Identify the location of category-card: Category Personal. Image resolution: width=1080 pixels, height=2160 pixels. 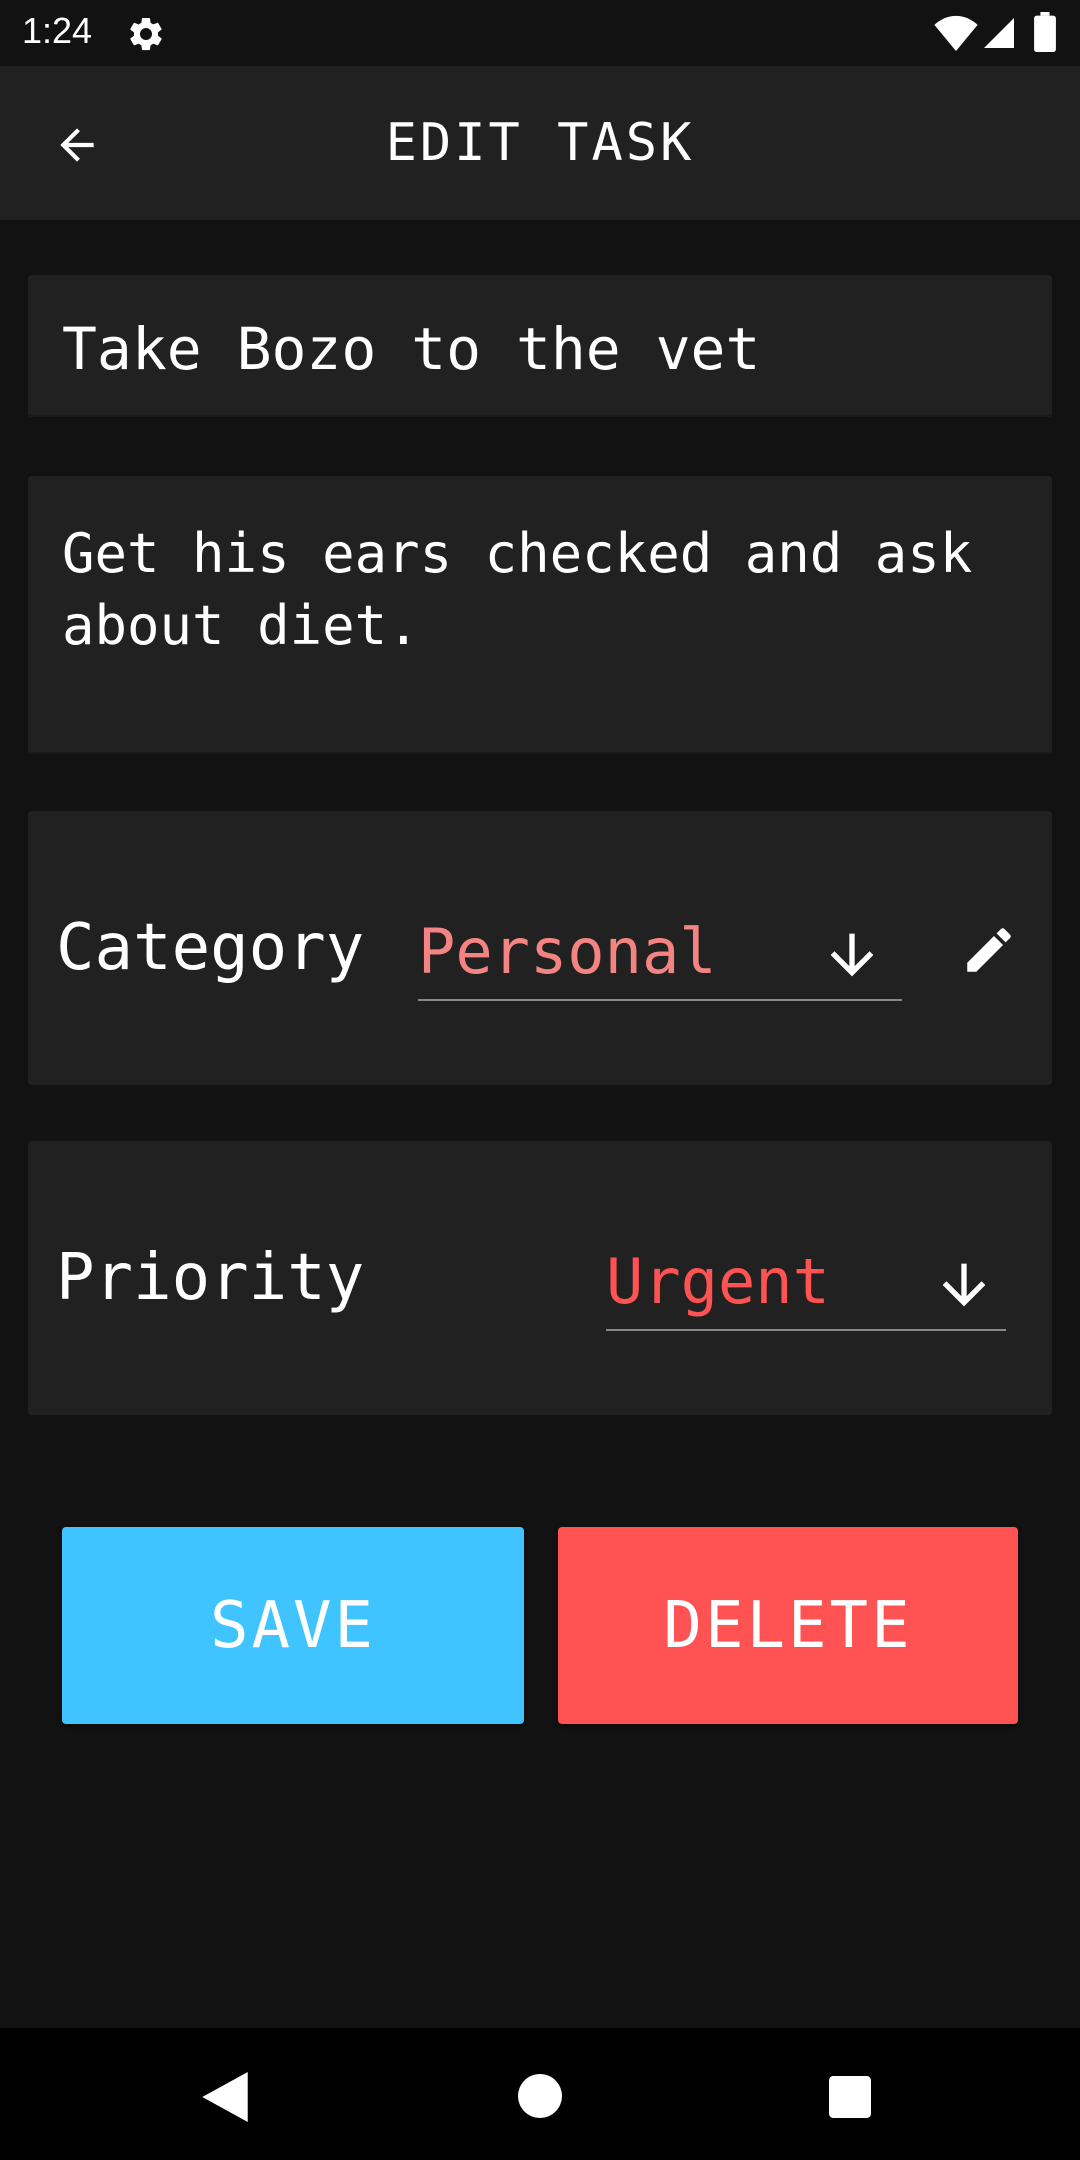
(540, 948).